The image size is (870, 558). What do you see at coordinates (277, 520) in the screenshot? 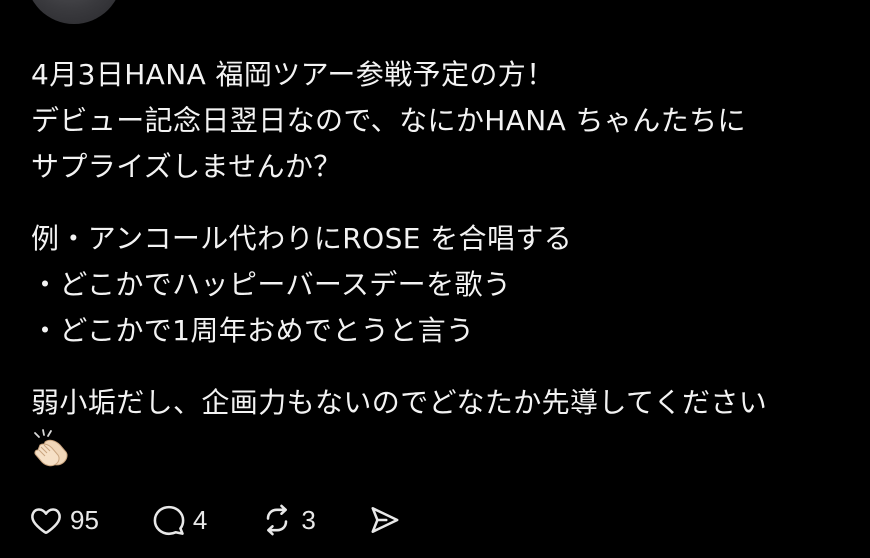
I see `repost-icon` at bounding box center [277, 520].